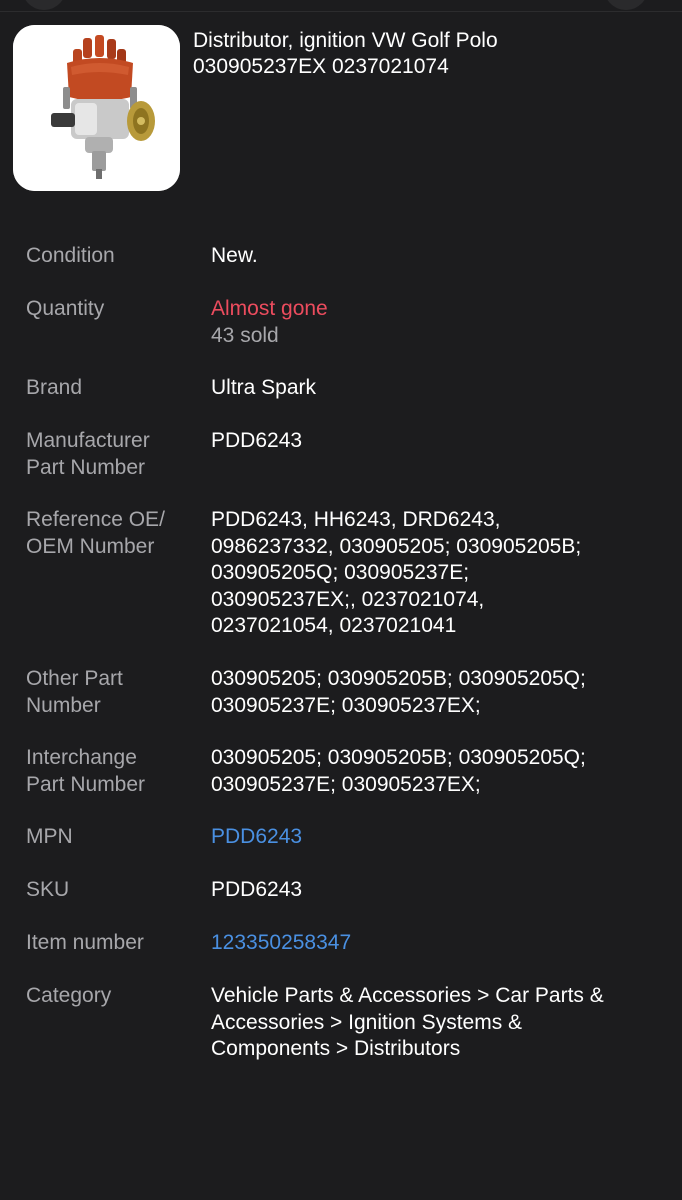  I want to click on interchange-part-number-label: Interchange Part Number, so click(111, 771).